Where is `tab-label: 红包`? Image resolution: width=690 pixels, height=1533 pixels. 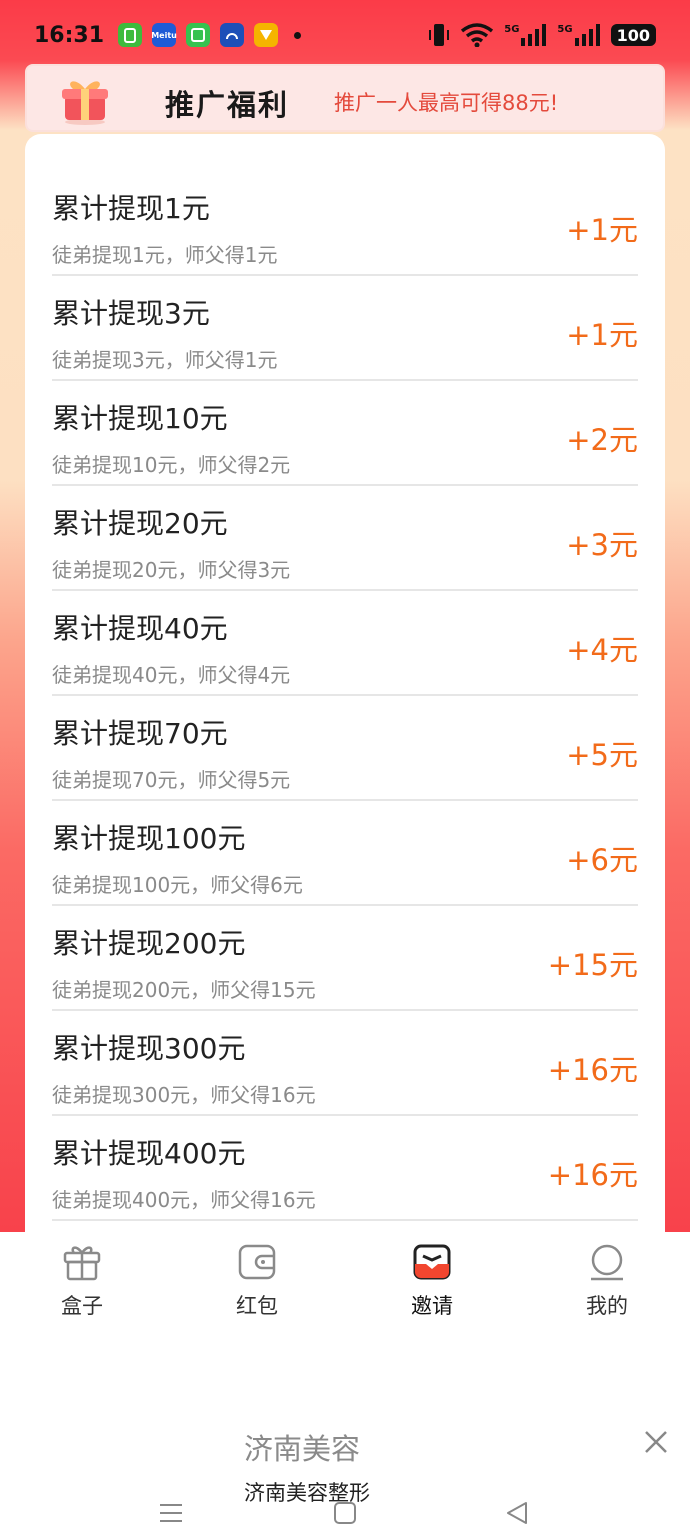
tab-label: 红包 is located at coordinates (257, 1306).